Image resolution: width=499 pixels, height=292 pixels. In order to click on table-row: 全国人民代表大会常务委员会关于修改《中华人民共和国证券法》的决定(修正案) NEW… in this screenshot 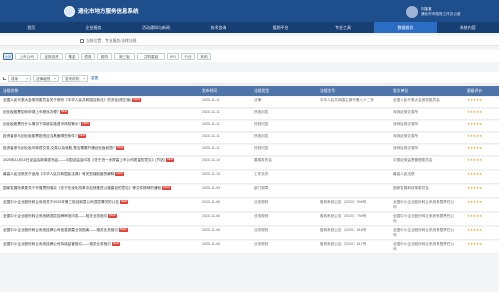, I will do `click(249, 102)`.